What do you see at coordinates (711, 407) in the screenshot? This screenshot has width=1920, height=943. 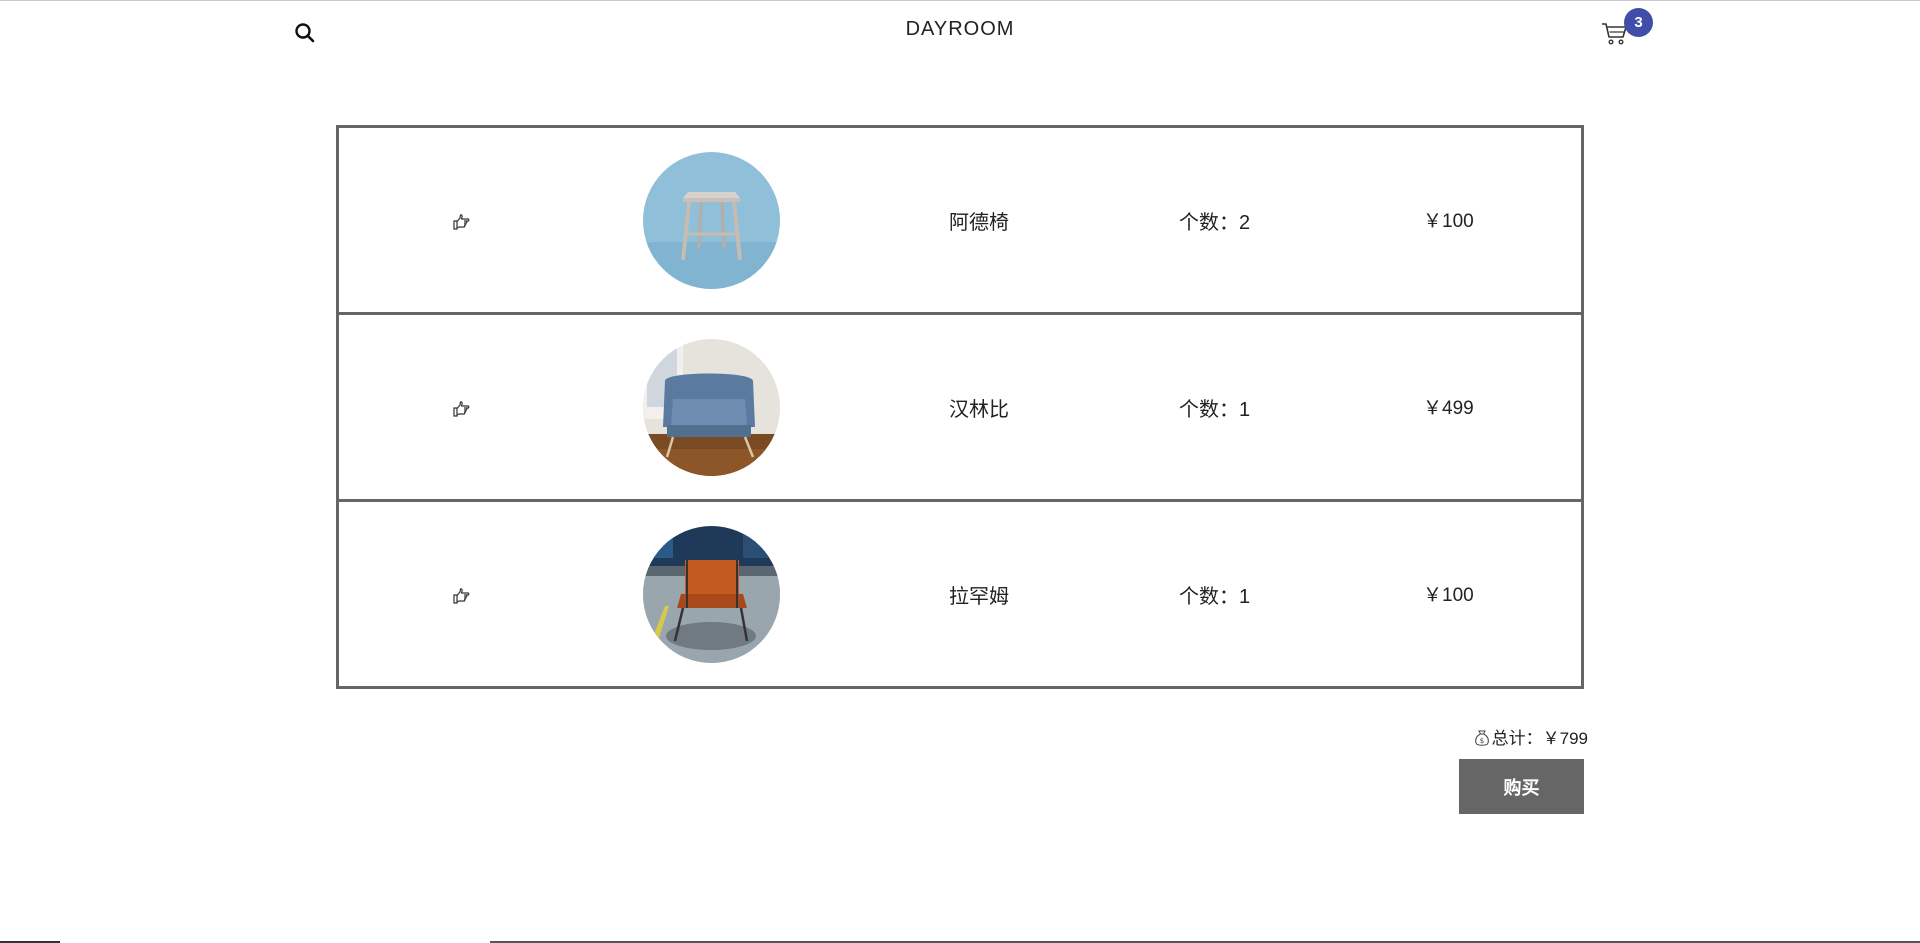 I see `product-image-armchair` at bounding box center [711, 407].